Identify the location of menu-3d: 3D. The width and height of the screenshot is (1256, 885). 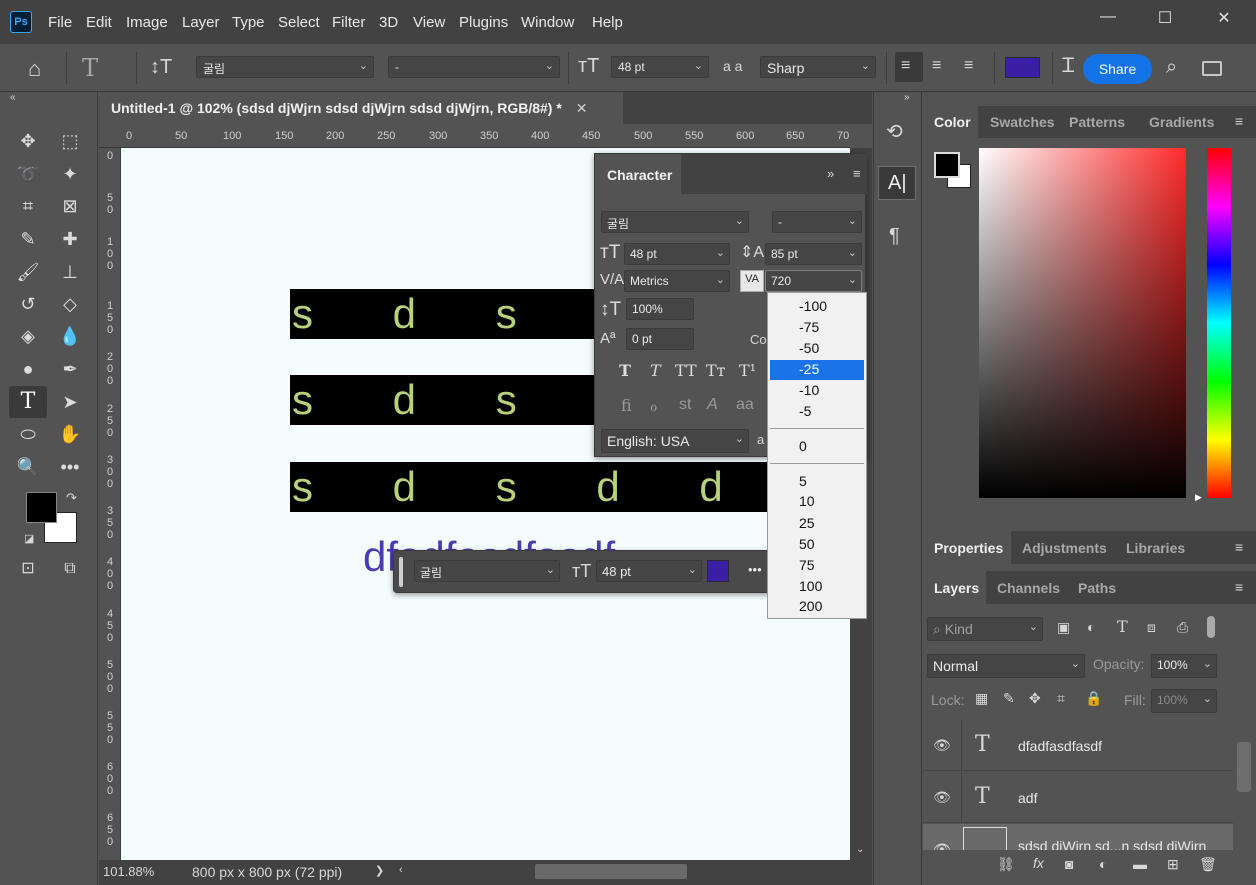
(388, 22).